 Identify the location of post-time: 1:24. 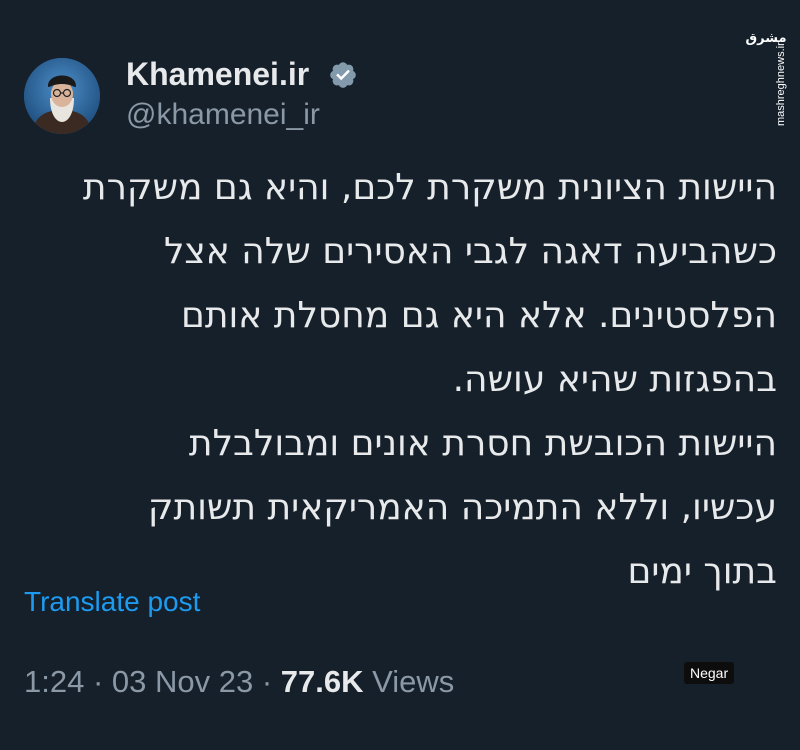
(54, 681).